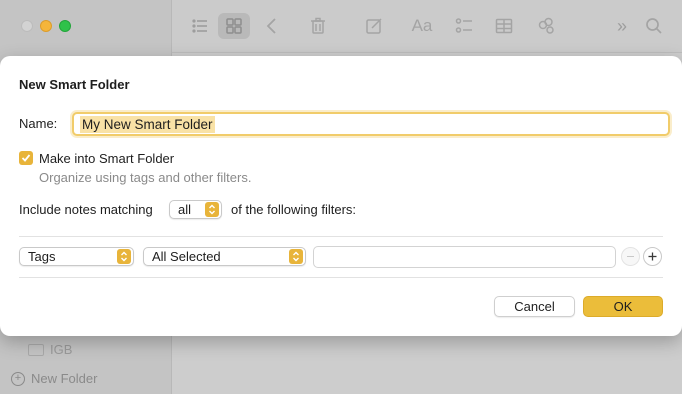 The width and height of the screenshot is (682, 394). I want to click on plus-icon, so click(652, 256).